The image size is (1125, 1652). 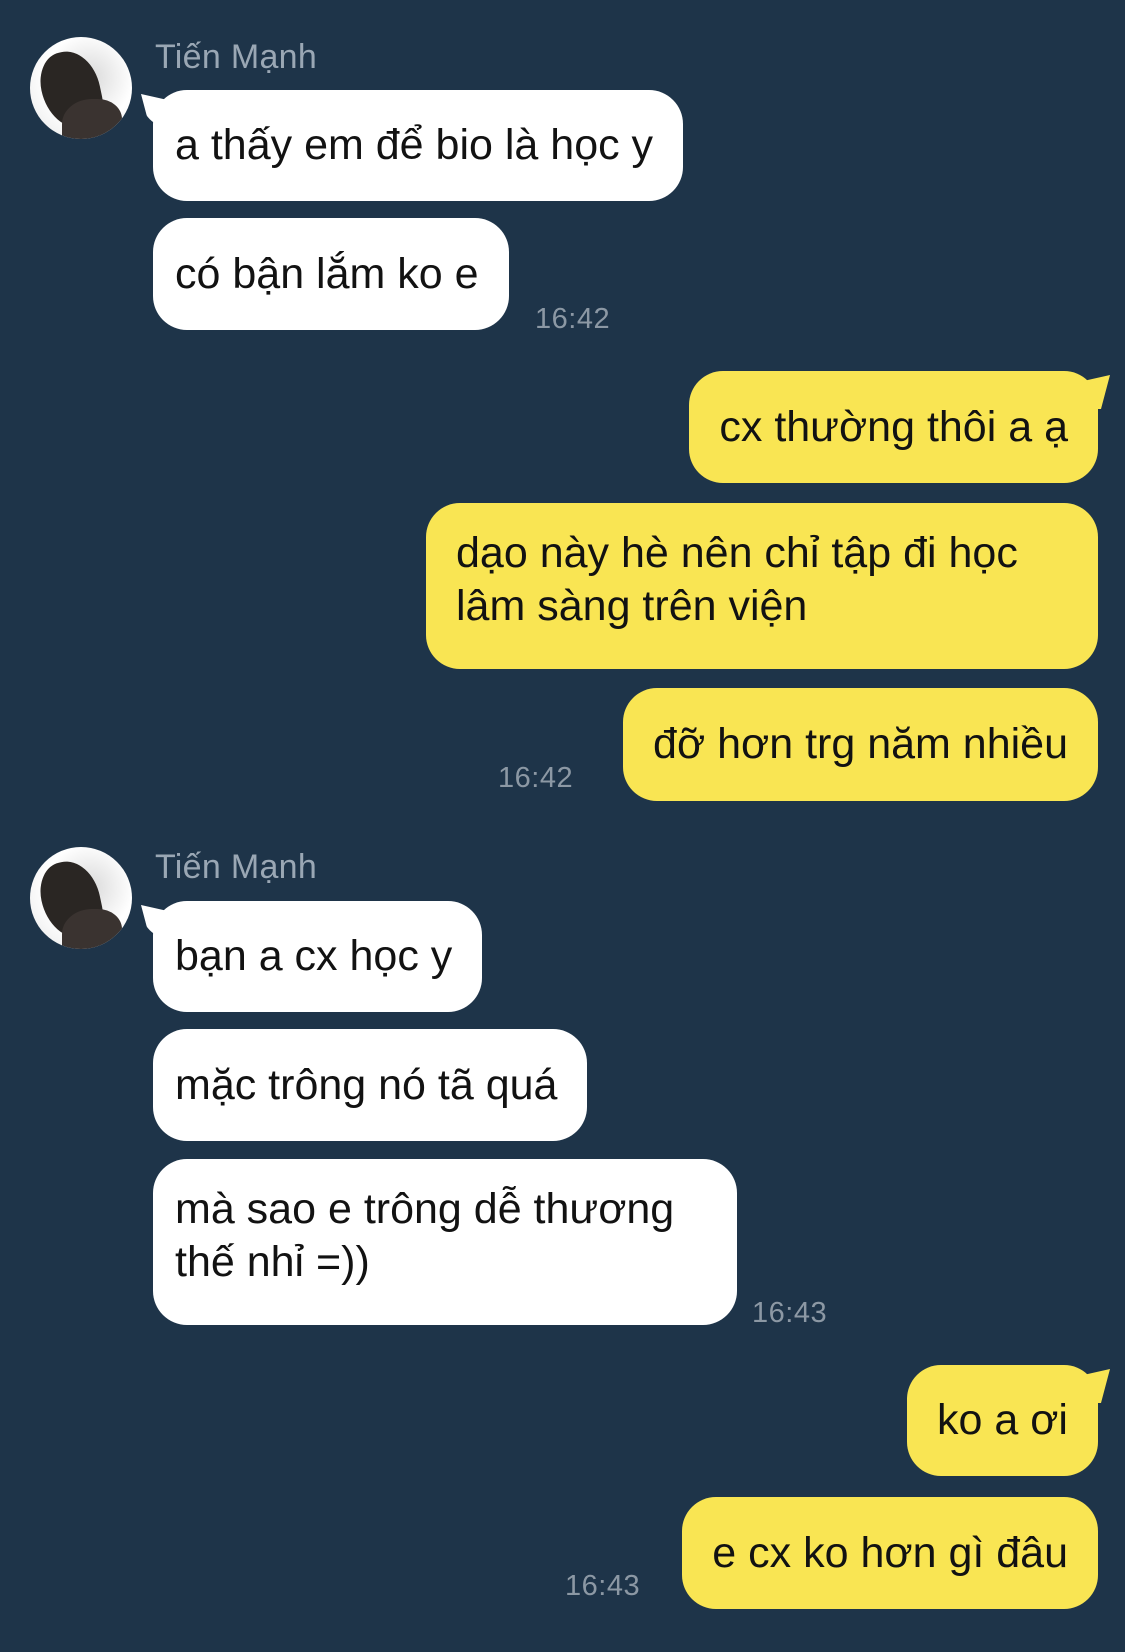 I want to click on message-bubble-incoming: mặc trông nó tã quá, so click(x=370, y=1085).